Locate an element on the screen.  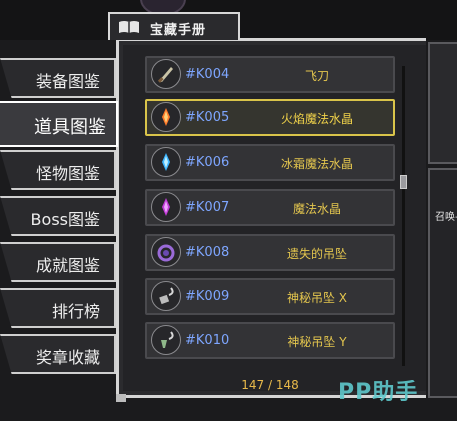
list-item: #K008 遗失的吊坠 is located at coordinates (270, 252).